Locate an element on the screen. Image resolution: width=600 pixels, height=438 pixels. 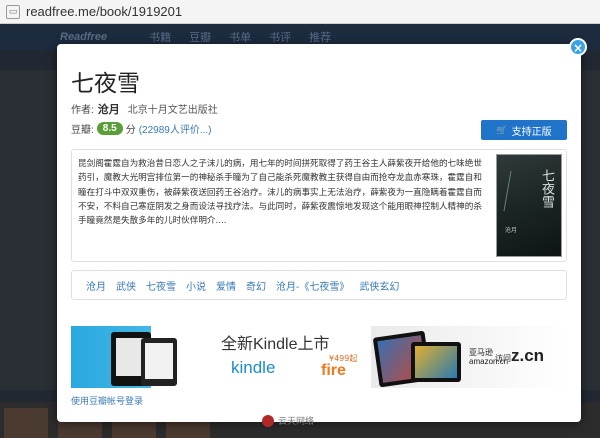
rating-row: 豆瓣: 8.5 分 (22989人评价...) is located at coordinates (141, 128).